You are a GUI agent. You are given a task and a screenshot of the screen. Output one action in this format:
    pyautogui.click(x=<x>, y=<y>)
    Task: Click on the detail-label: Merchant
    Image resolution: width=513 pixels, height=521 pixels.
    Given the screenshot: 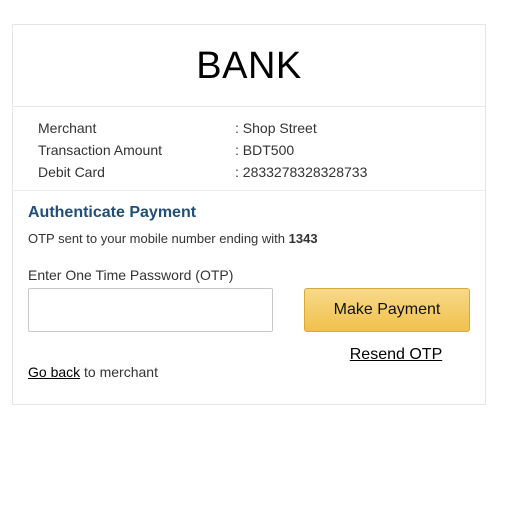 What is the action you would take?
    pyautogui.click(x=67, y=128)
    